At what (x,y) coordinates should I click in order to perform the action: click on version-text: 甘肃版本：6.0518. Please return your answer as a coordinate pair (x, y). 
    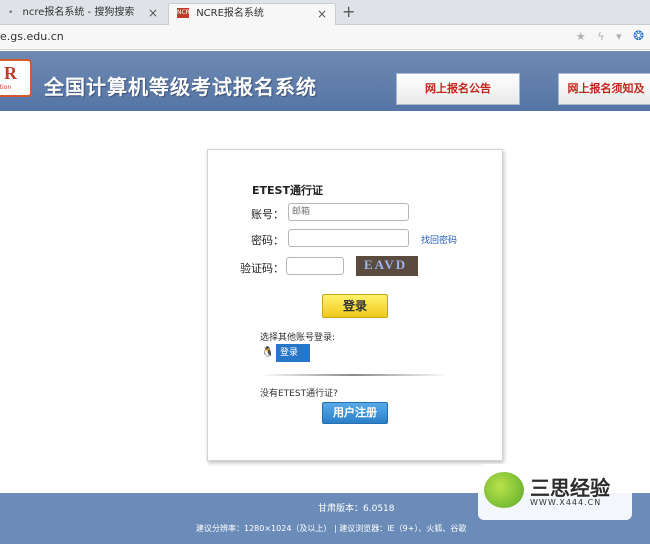
    Looking at the image, I should click on (356, 509).